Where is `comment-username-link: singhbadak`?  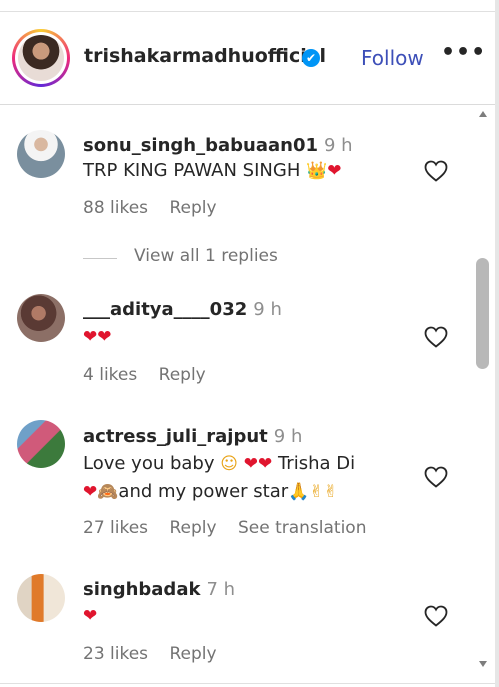 comment-username-link: singhbadak is located at coordinates (141, 589).